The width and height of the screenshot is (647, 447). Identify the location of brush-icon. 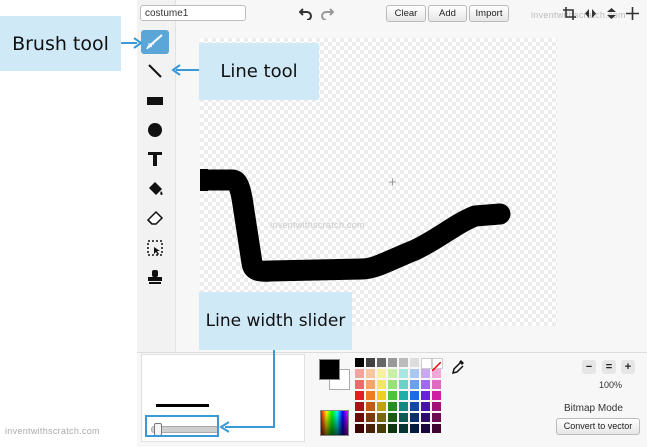
(154, 42).